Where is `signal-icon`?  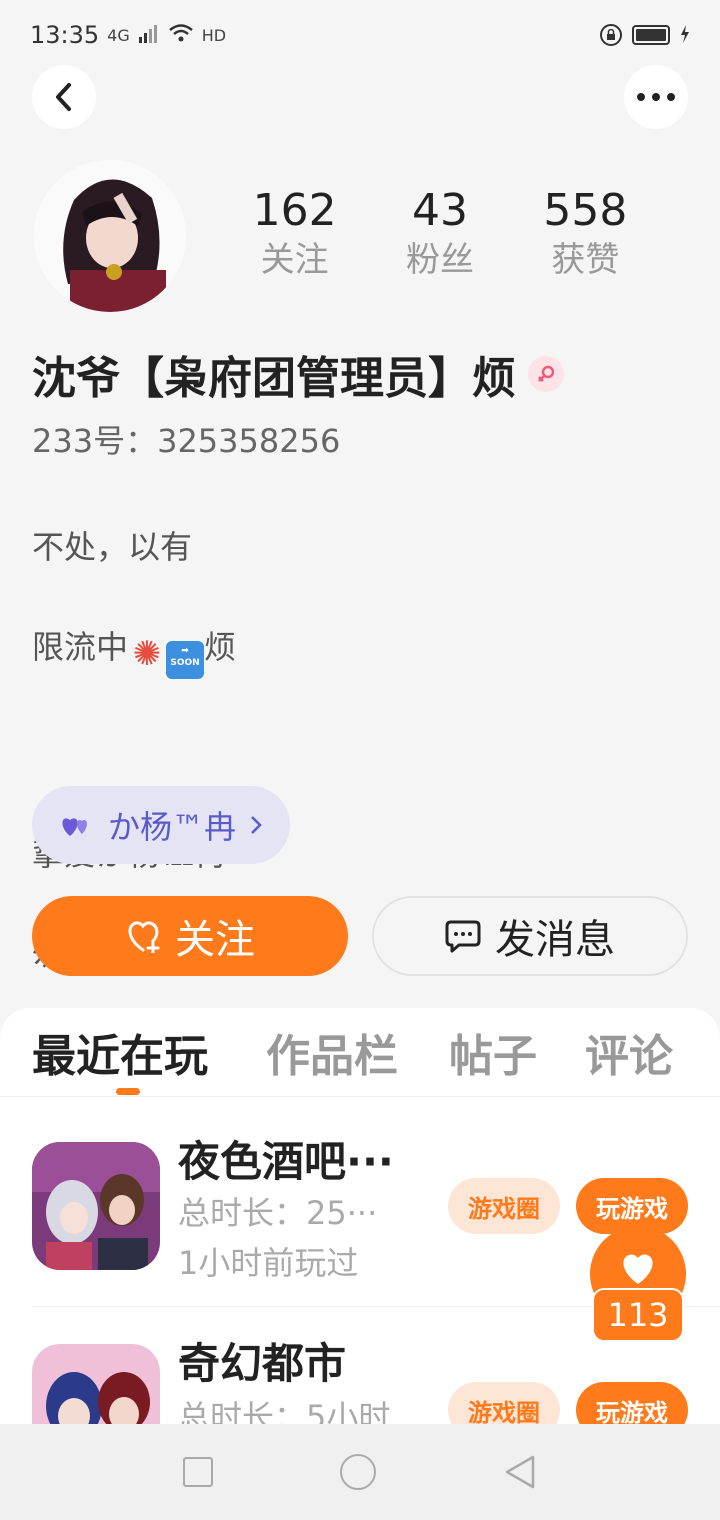 signal-icon is located at coordinates (149, 35).